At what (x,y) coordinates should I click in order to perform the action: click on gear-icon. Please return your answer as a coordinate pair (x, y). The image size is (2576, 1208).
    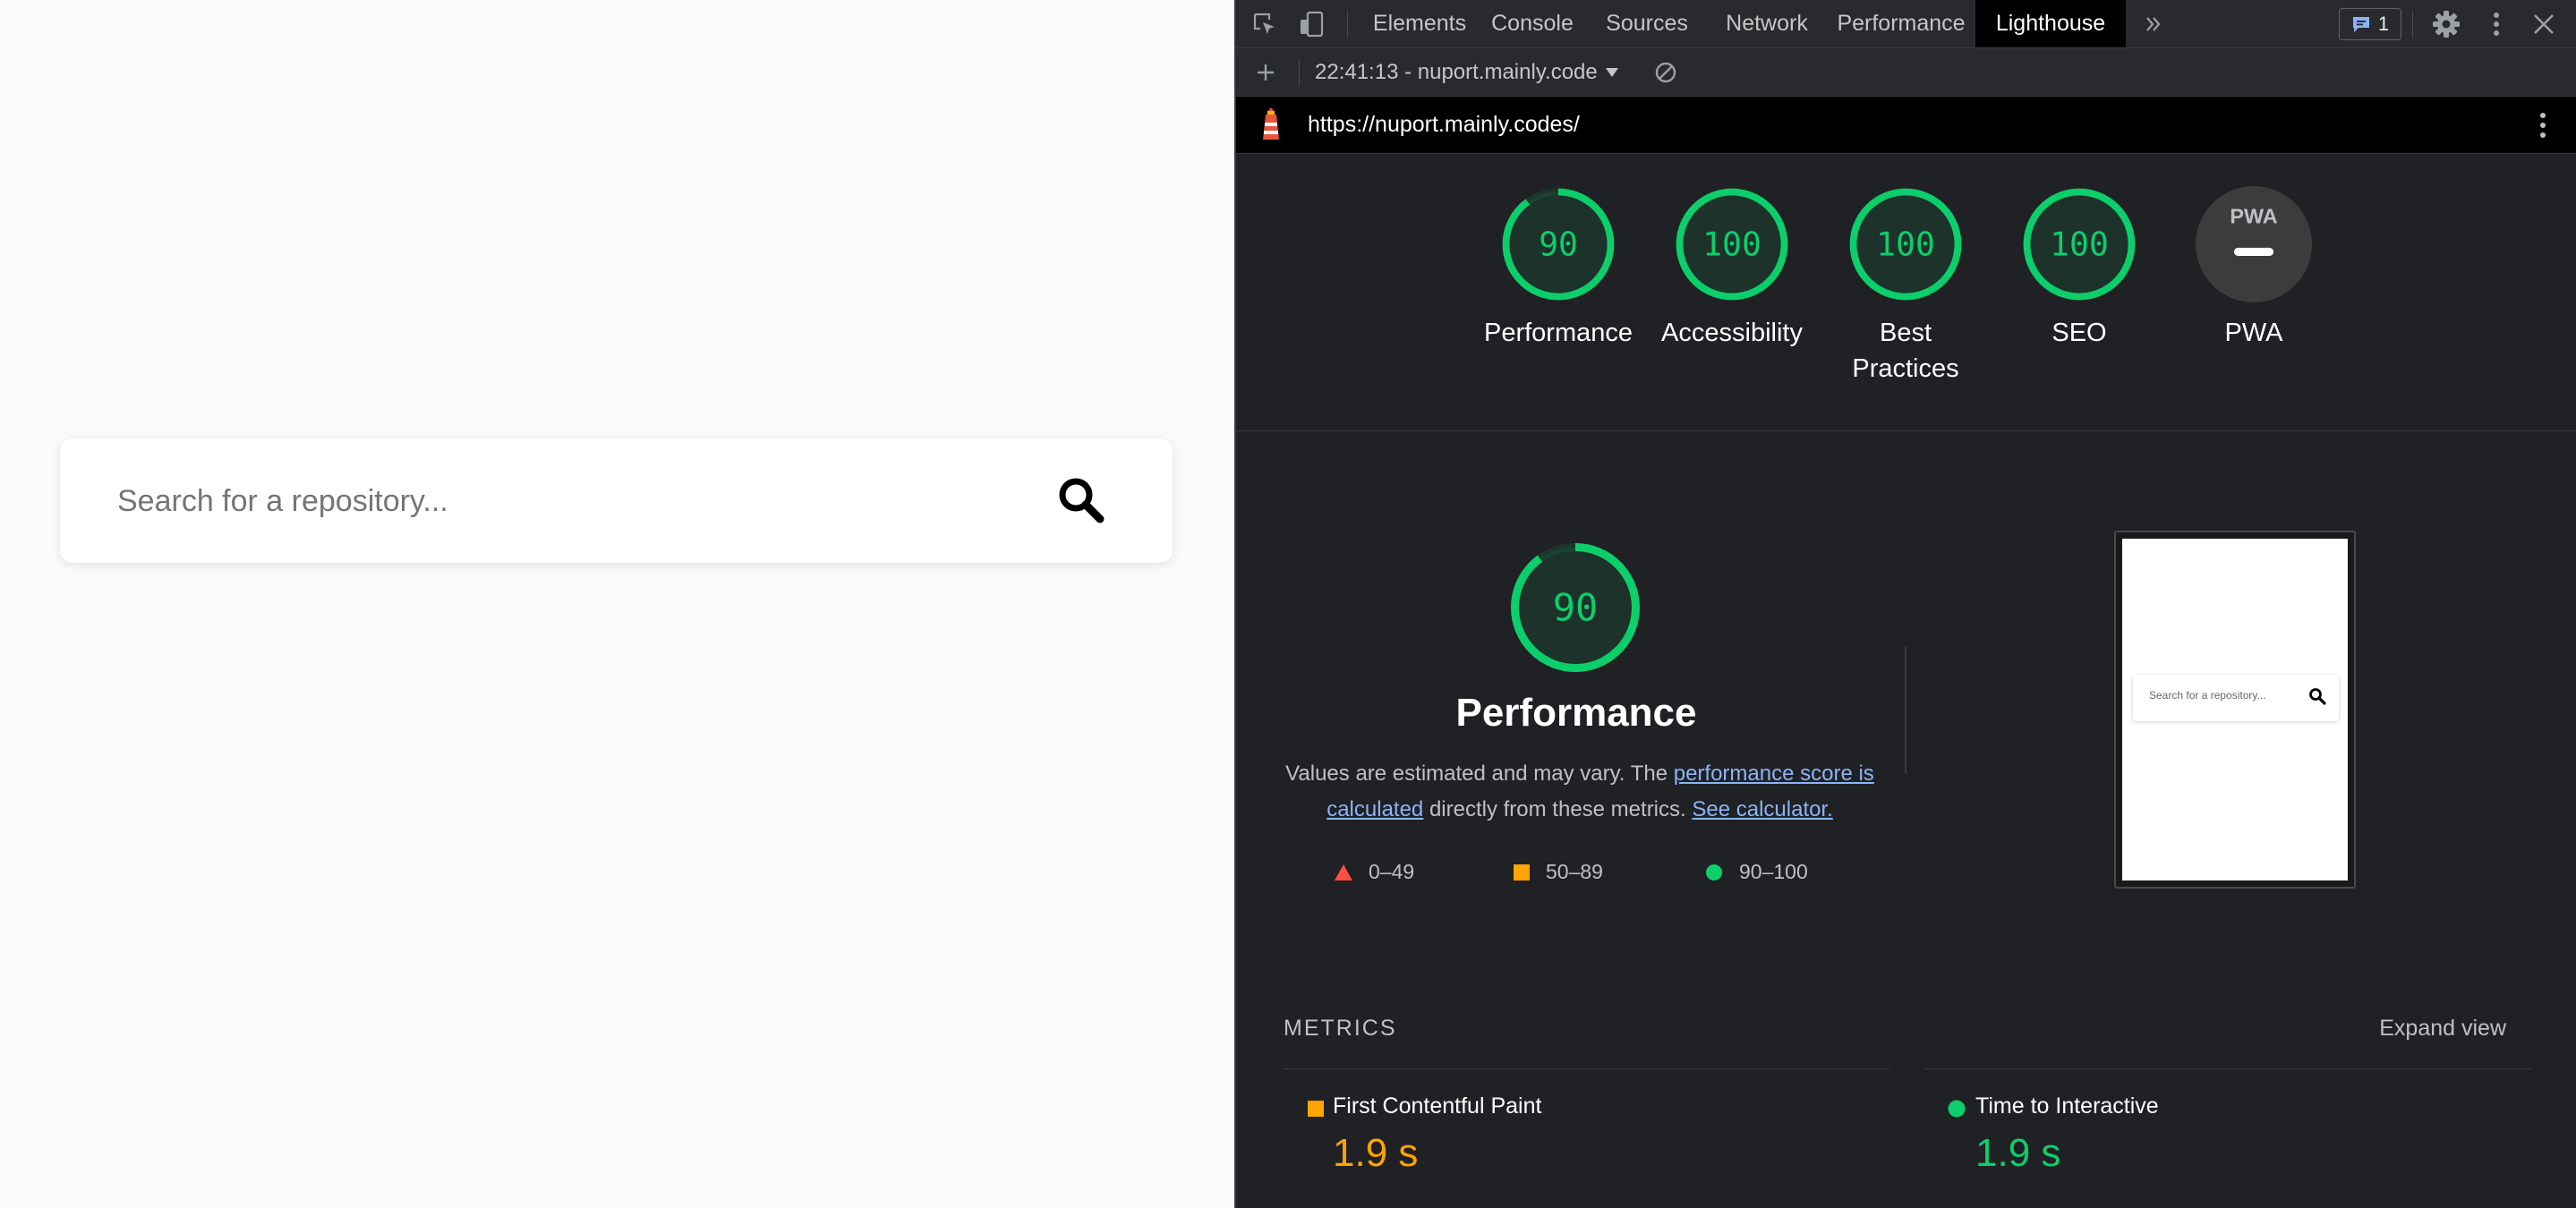
    Looking at the image, I should click on (2446, 24).